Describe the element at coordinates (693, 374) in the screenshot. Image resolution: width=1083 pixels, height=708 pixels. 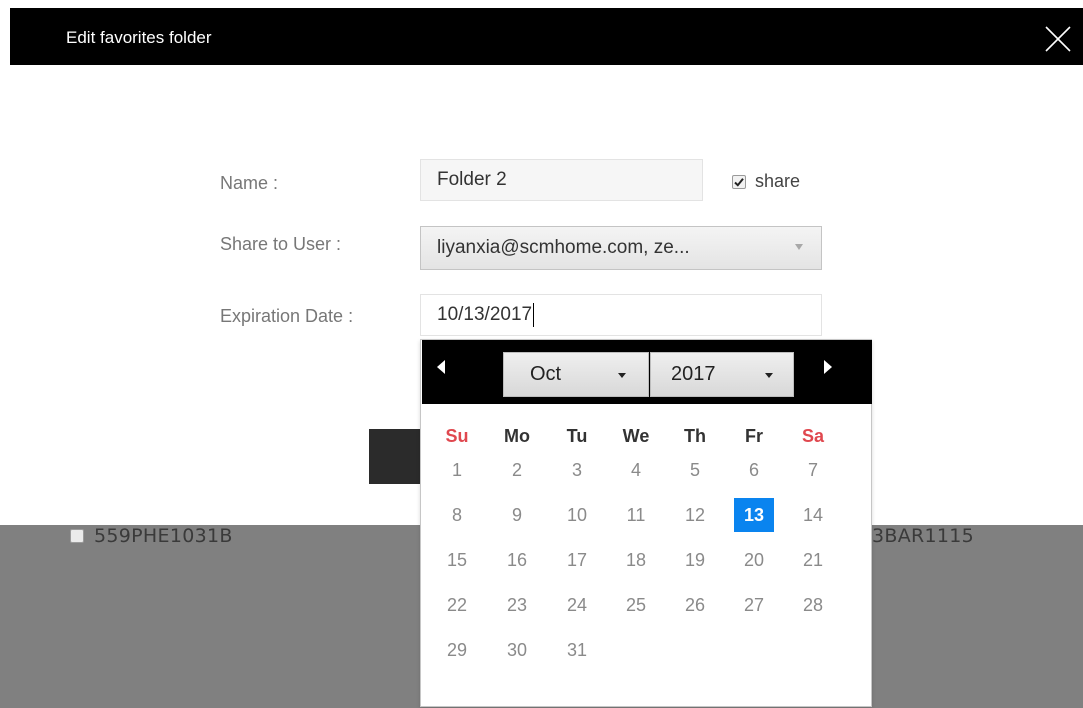
I see `year-select-value: 2017` at that location.